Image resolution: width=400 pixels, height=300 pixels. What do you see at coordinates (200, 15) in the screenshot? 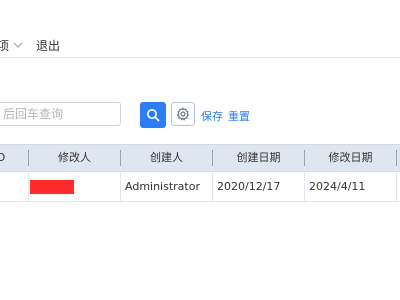
I see `top-bar` at bounding box center [200, 15].